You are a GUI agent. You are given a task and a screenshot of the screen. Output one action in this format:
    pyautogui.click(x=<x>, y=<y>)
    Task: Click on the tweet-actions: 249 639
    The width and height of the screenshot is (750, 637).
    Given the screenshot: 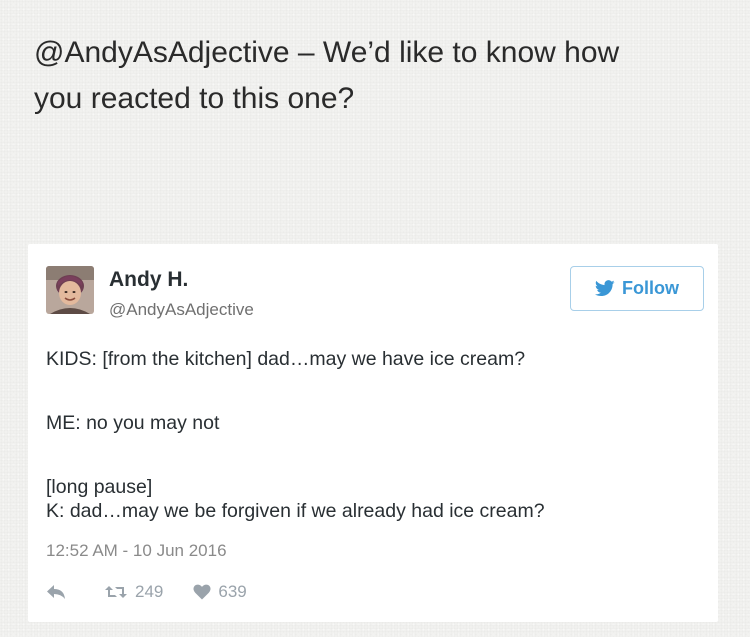 What is the action you would take?
    pyautogui.click(x=146, y=592)
    